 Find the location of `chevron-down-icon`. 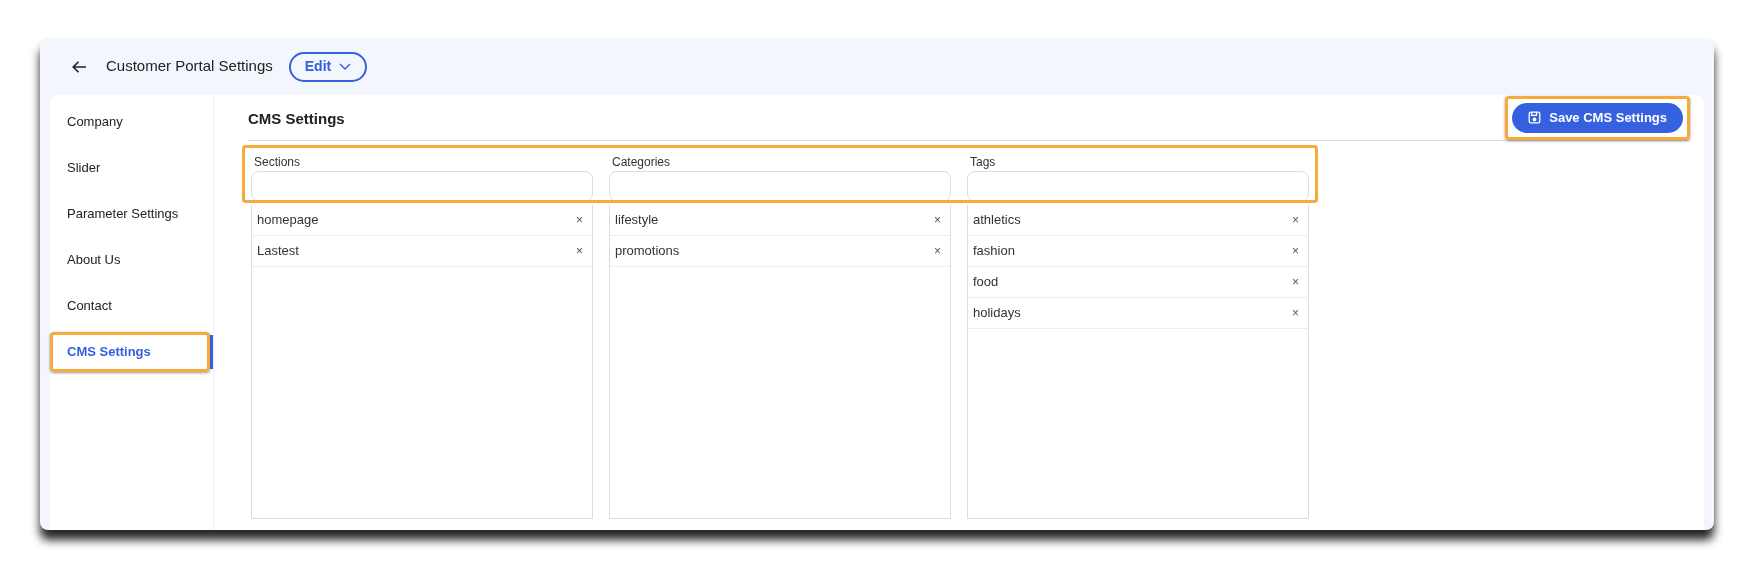

chevron-down-icon is located at coordinates (345, 66).